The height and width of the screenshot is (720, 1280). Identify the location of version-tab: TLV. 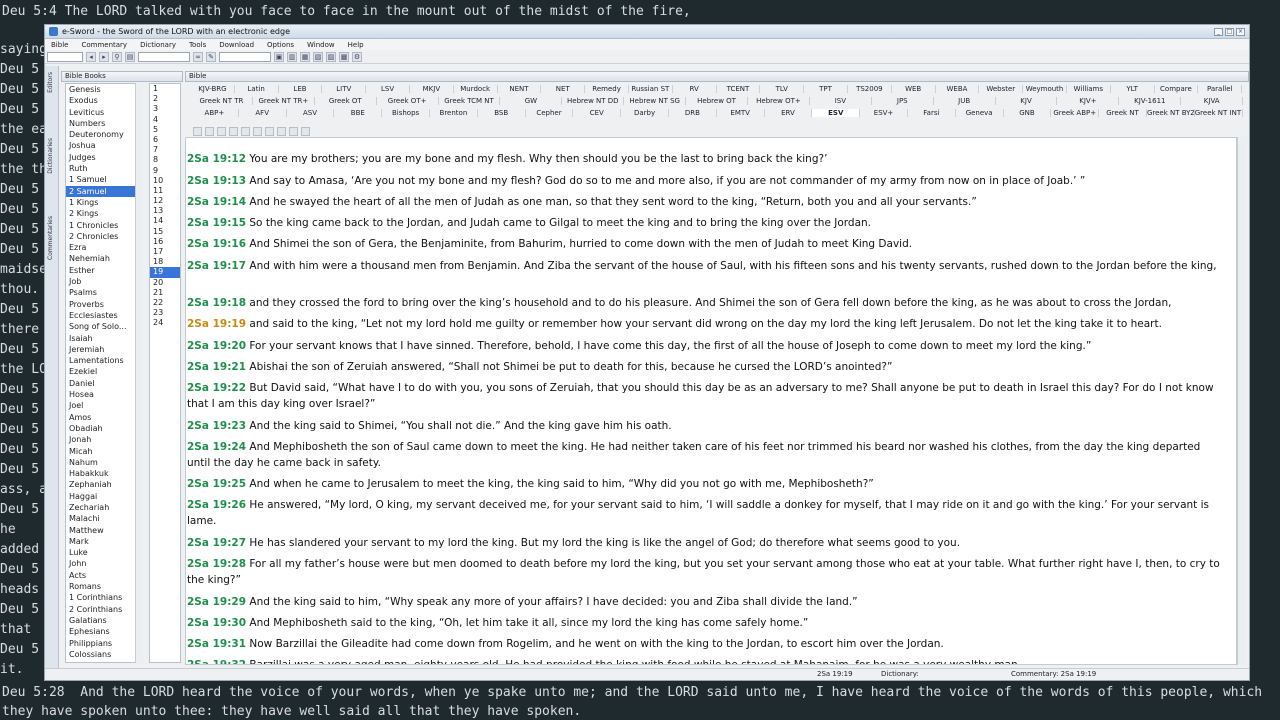
(782, 89).